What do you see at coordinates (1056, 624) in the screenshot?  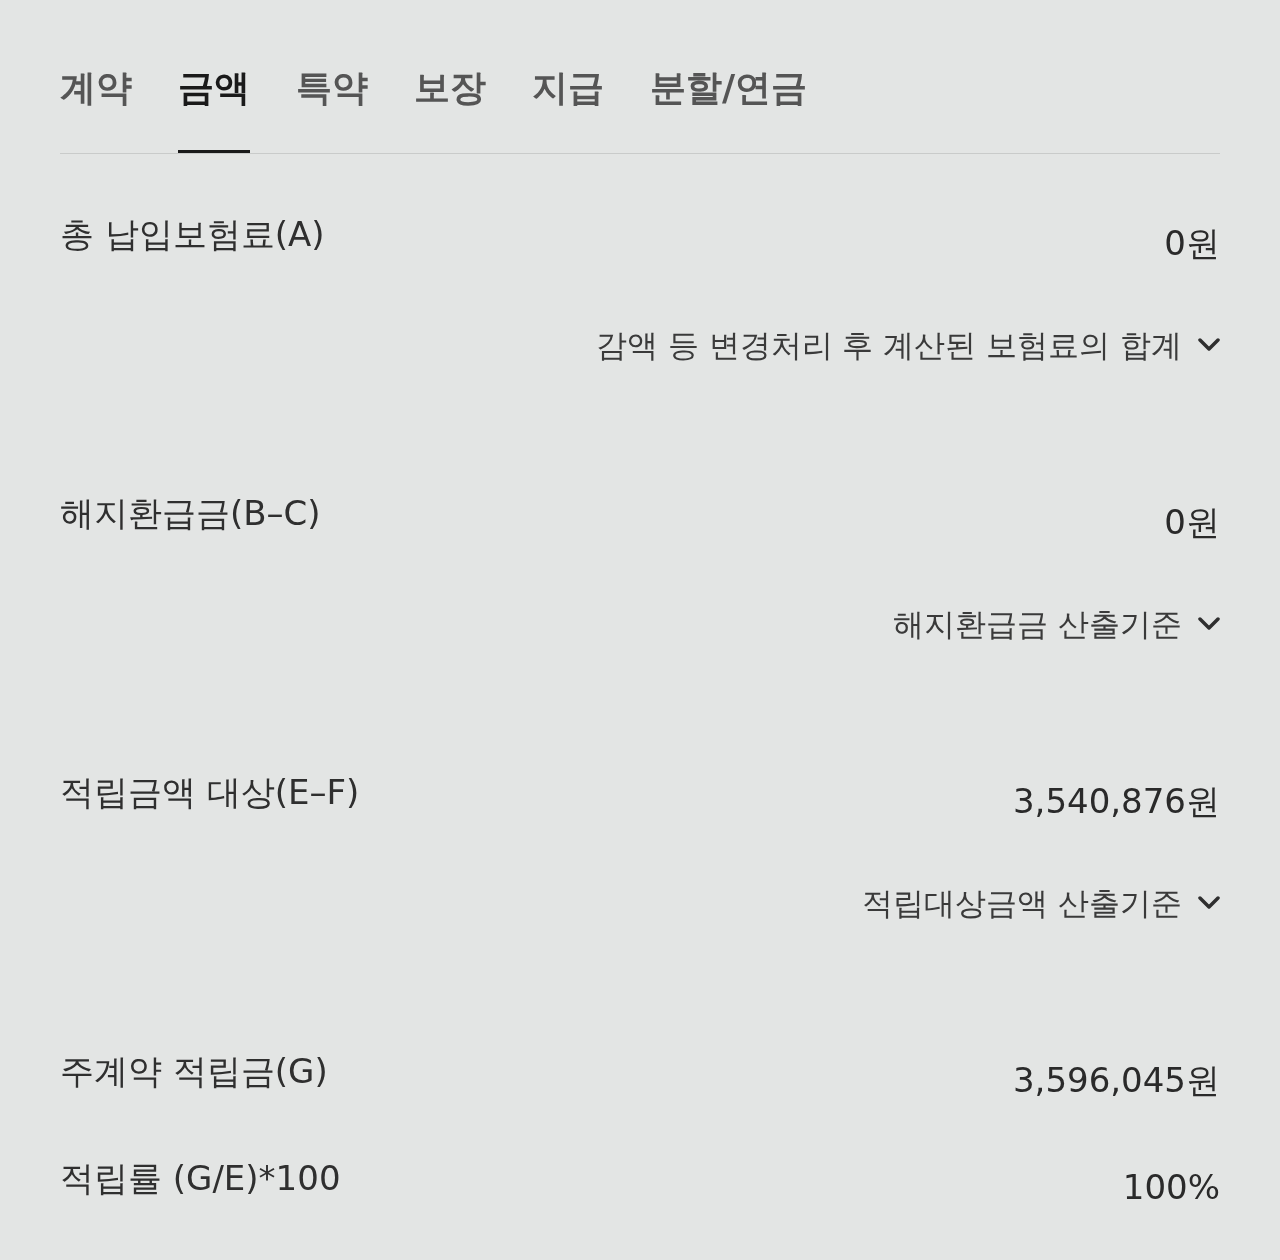 I see `expand-toggle: 해지환급금 산출기준` at bounding box center [1056, 624].